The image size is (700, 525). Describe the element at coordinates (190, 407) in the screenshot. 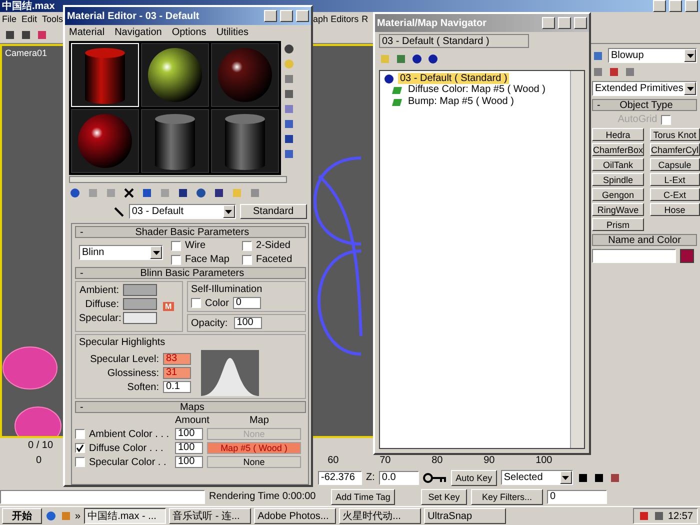

I see `rollout-header: - Maps` at that location.